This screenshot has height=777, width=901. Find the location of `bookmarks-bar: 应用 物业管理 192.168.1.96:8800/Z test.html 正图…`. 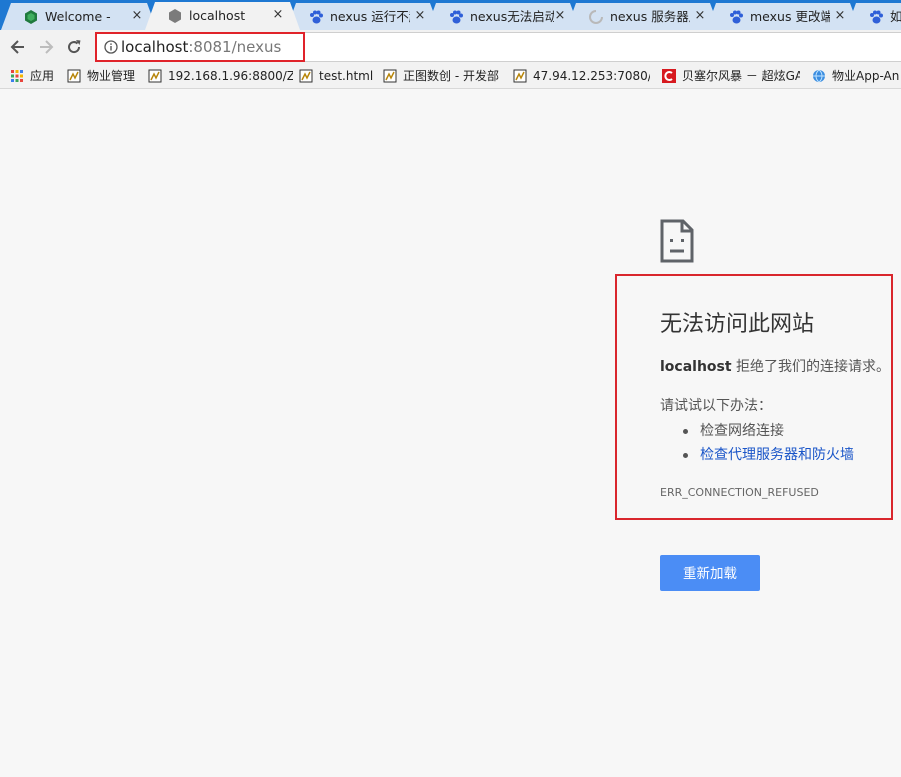

bookmarks-bar: 应用 物业管理 192.168.1.96:8800/Z test.html 正图… is located at coordinates (450, 76).